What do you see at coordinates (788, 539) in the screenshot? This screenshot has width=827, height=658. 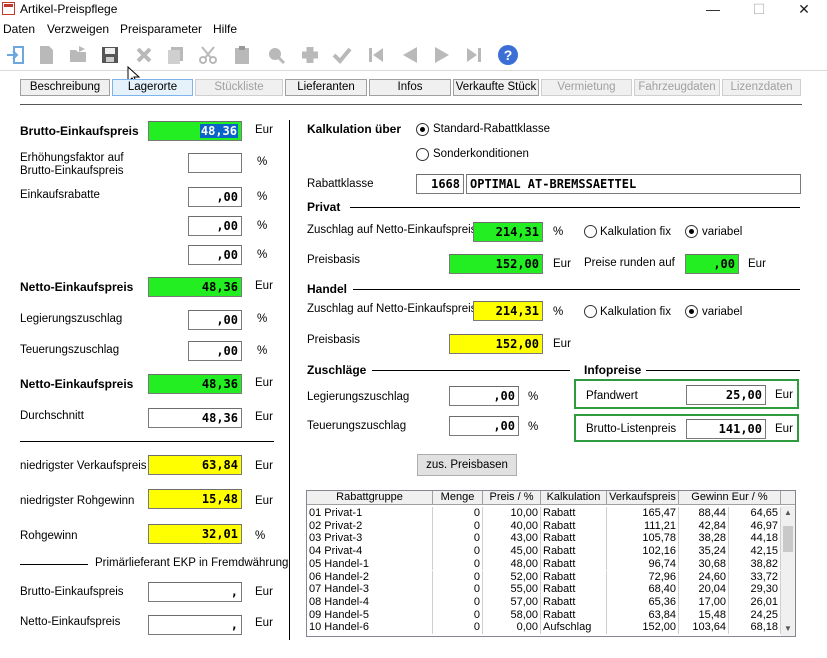 I see `scroll-thumb` at bounding box center [788, 539].